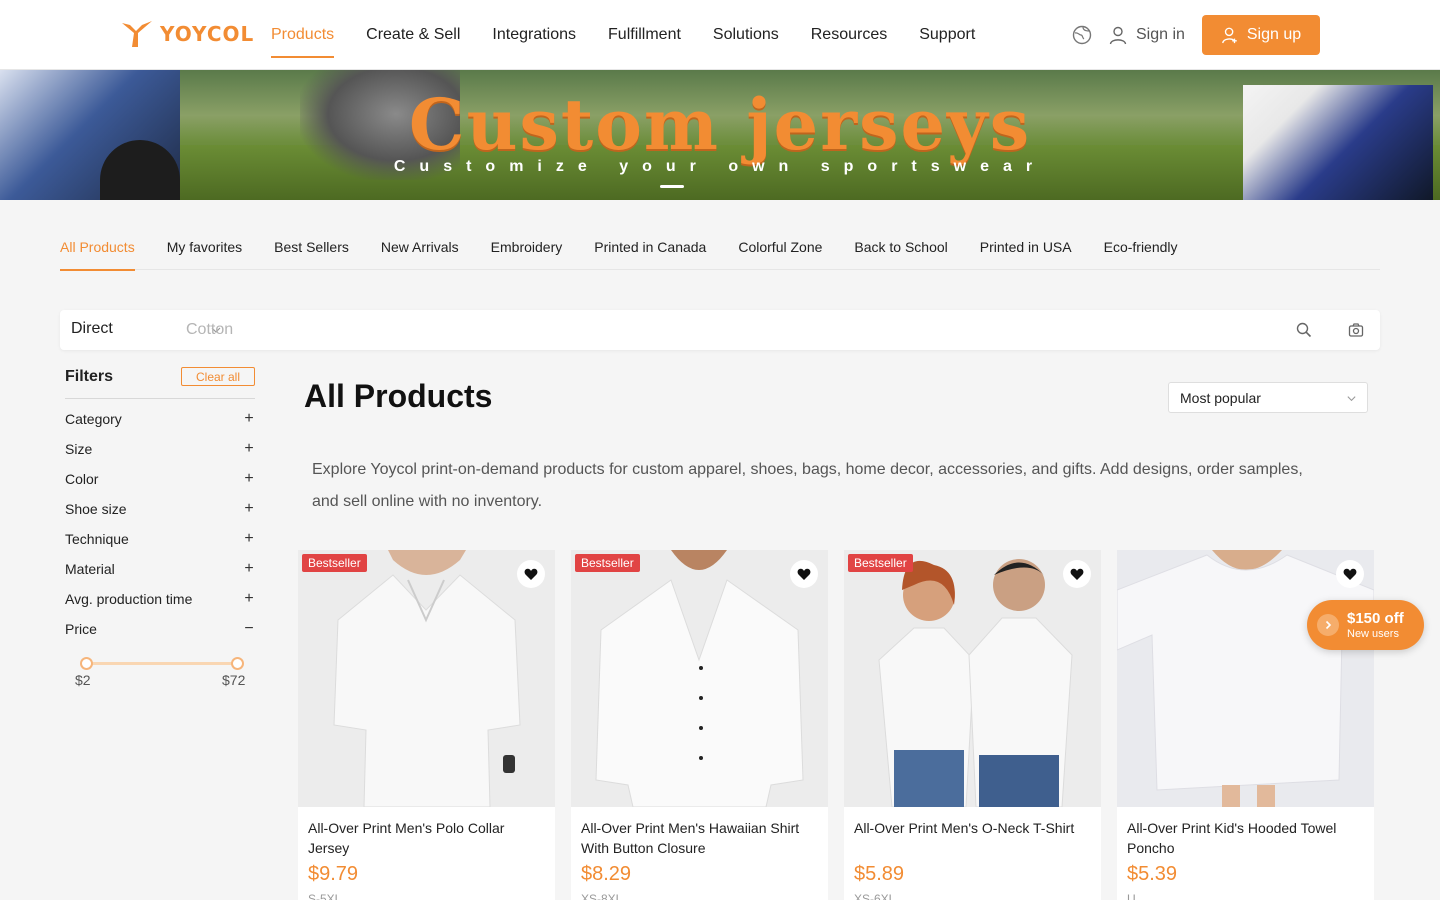 The height and width of the screenshot is (900, 1440). What do you see at coordinates (160, 629) in the screenshot?
I see `filter-price: Price −` at bounding box center [160, 629].